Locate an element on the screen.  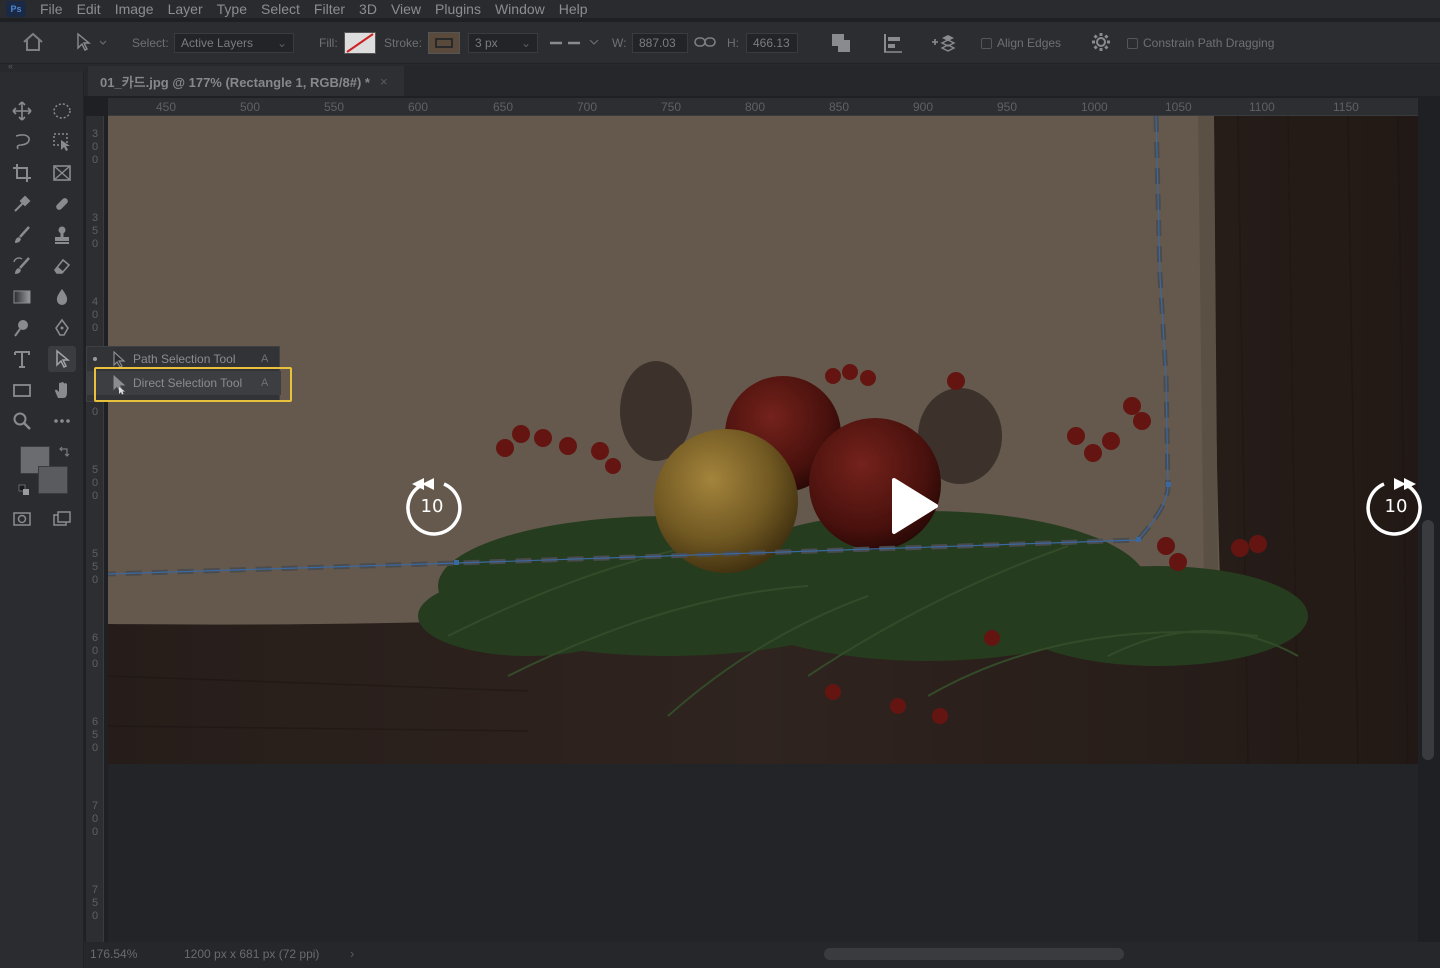
constrain-checkbox is located at coordinates (1132, 43).